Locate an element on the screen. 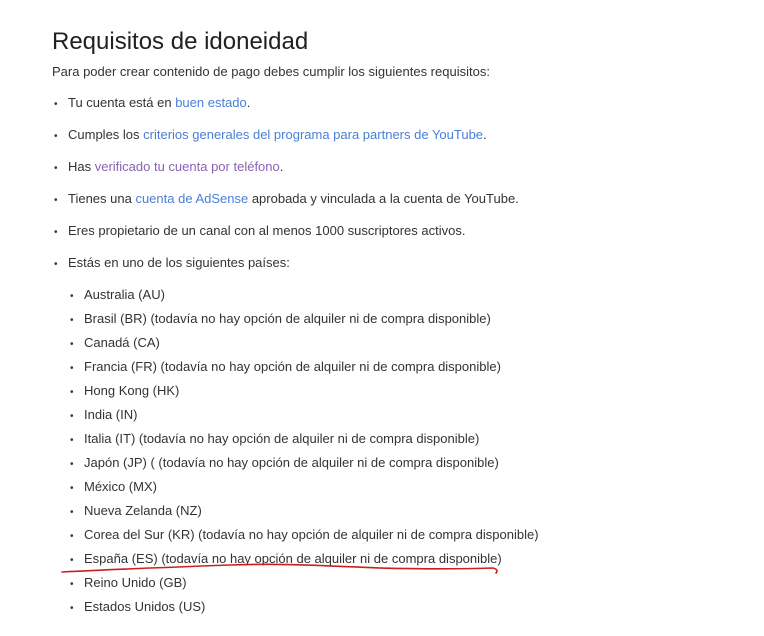  country-text: India (IN) is located at coordinates (111, 414).